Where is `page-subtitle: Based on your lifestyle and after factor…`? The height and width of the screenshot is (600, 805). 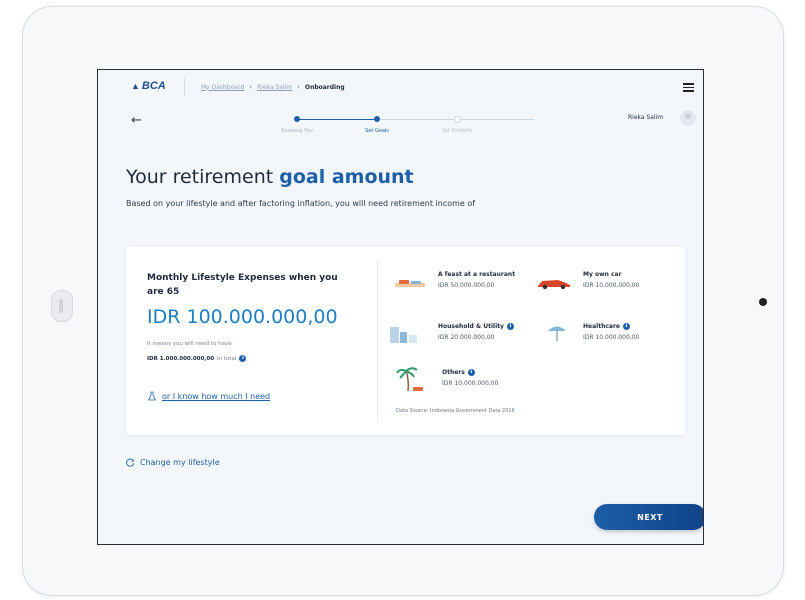
page-subtitle: Based on your lifestyle and after factor… is located at coordinates (301, 203).